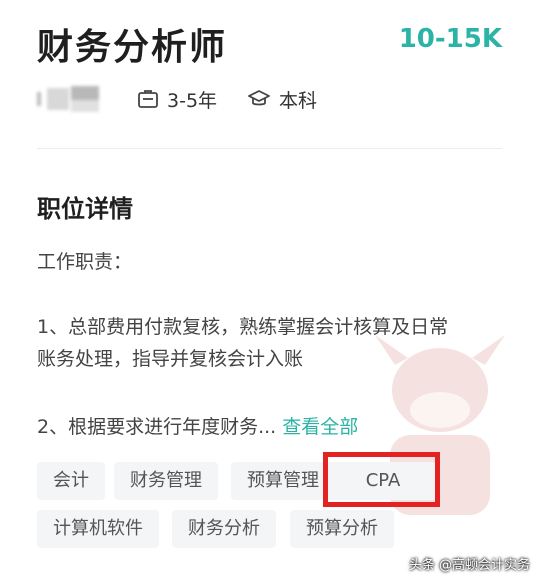 The image size is (540, 581). Describe the element at coordinates (192, 100) in the screenshot. I see `experience-label: 3-5年` at that location.